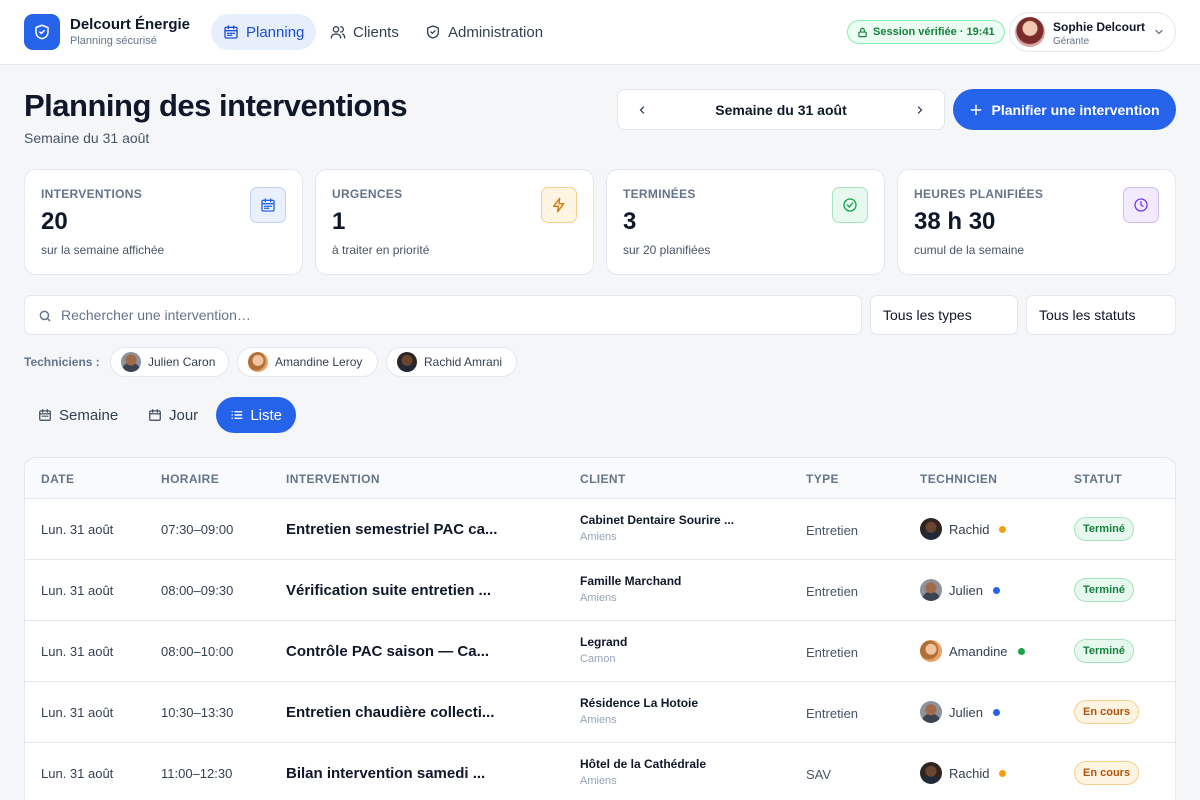  Describe the element at coordinates (78, 415) in the screenshot. I see `tab-semaine: Semaine` at that location.